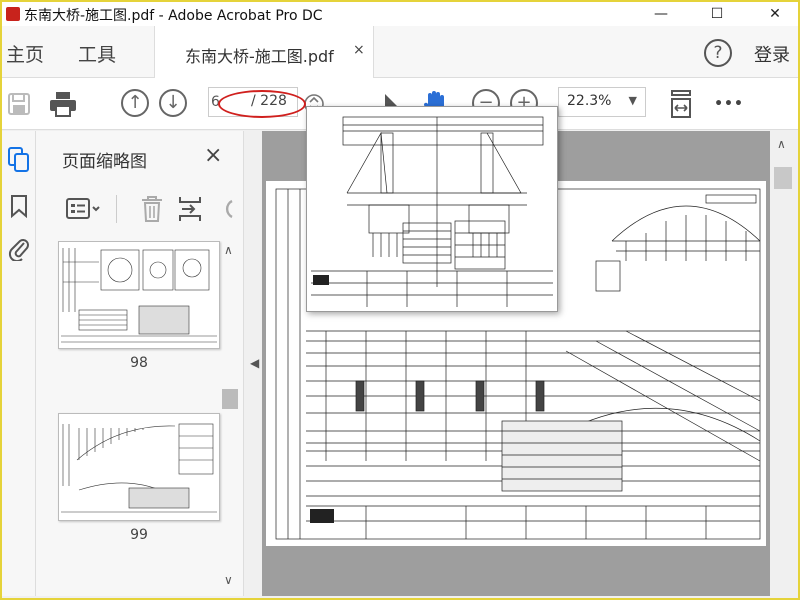  Describe the element at coordinates (681, 104) in the screenshot. I see `fit-page-icon` at that location.